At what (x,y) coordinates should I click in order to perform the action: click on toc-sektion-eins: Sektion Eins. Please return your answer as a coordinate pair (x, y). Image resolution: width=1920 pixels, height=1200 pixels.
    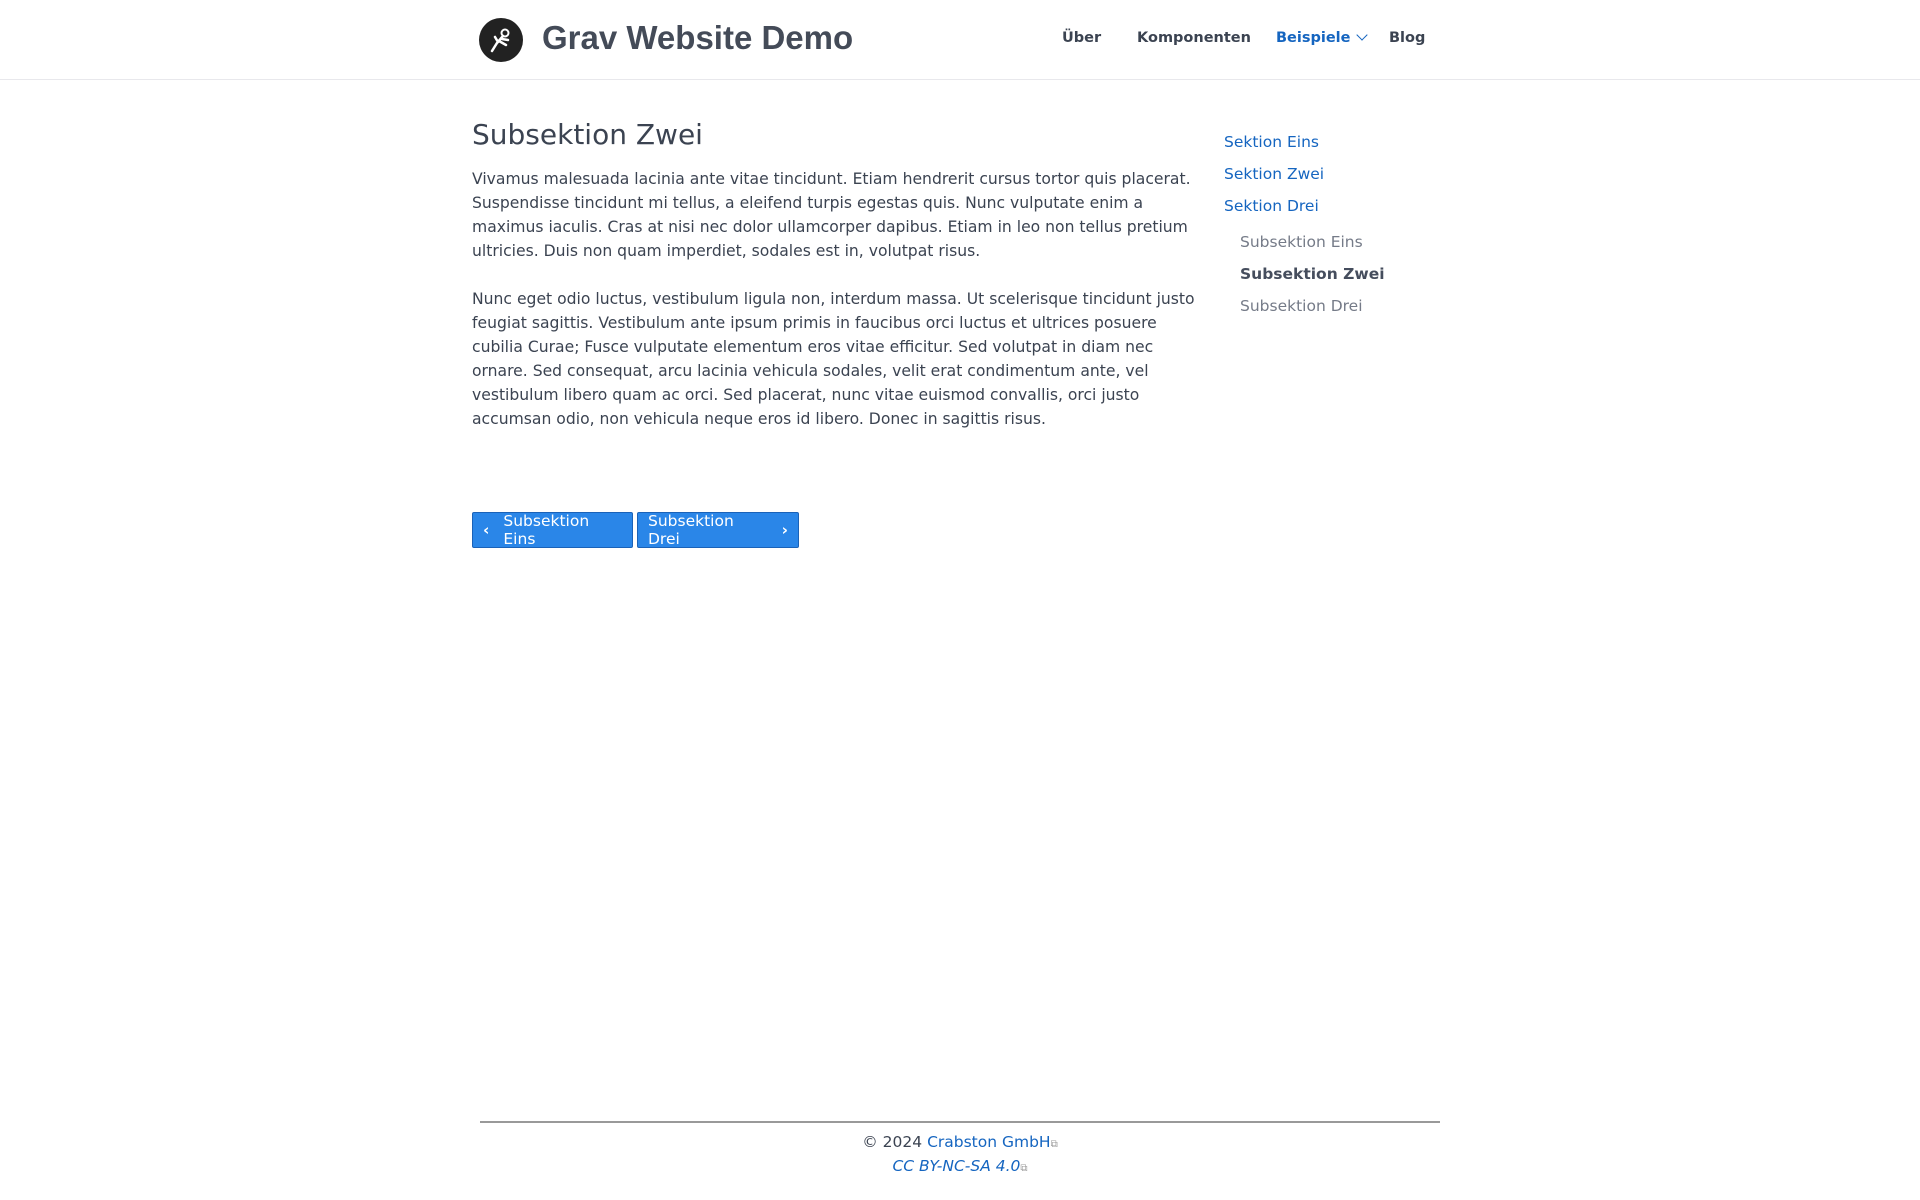
    Looking at the image, I should click on (1271, 142).